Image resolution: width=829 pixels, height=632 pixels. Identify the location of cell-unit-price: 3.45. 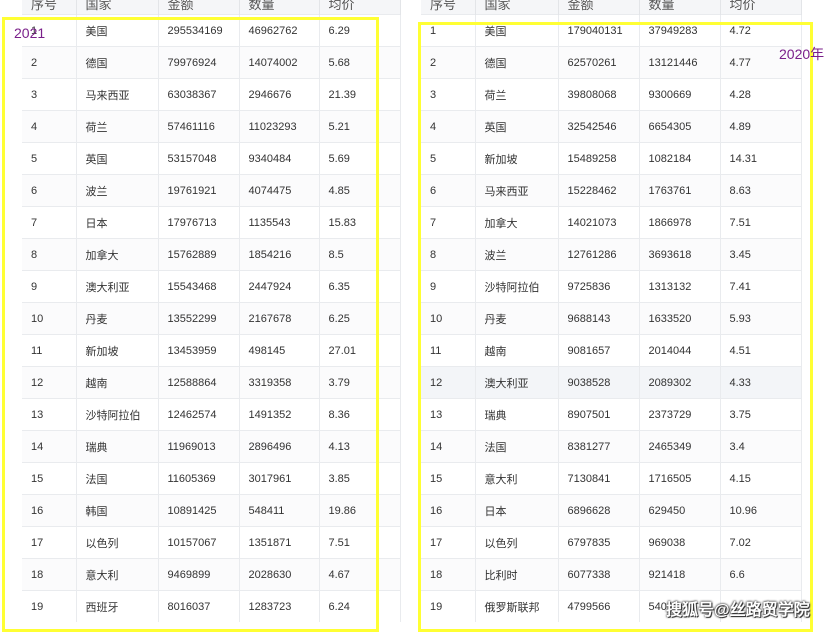
(761, 254).